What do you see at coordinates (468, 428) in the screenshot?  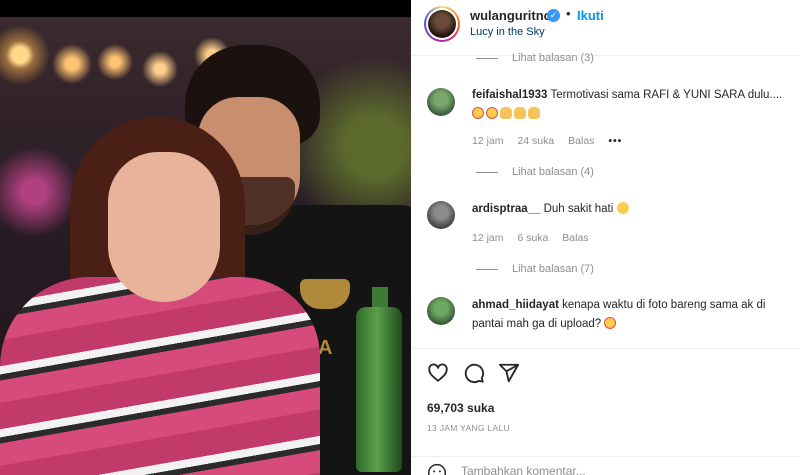 I see `post-timestamp: 13 JAM YANG LALU` at bounding box center [468, 428].